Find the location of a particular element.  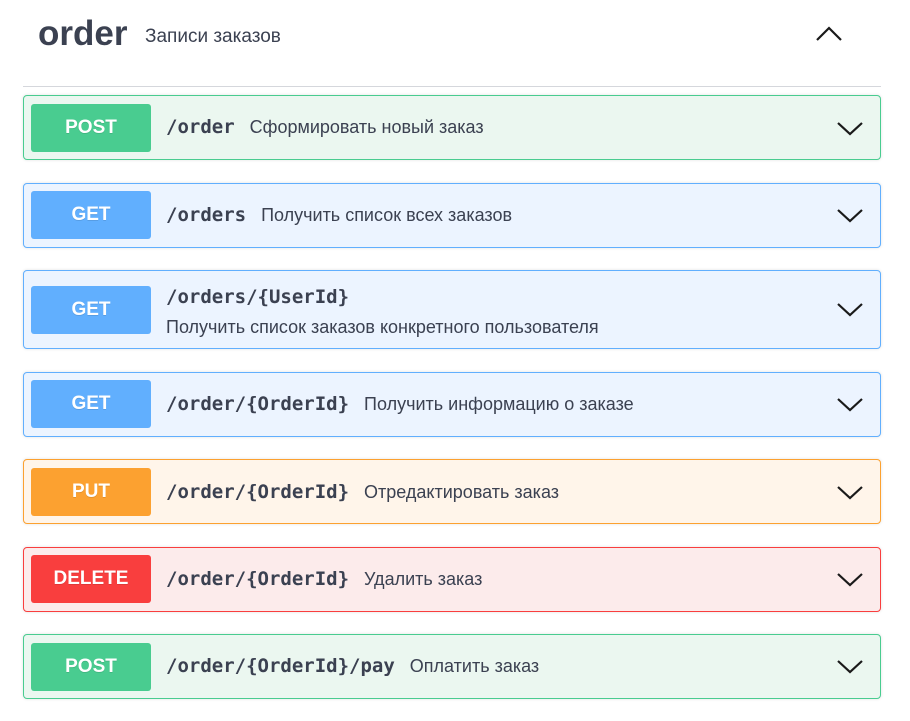

operation-path: /order/{OrderId}/pay is located at coordinates (280, 666).